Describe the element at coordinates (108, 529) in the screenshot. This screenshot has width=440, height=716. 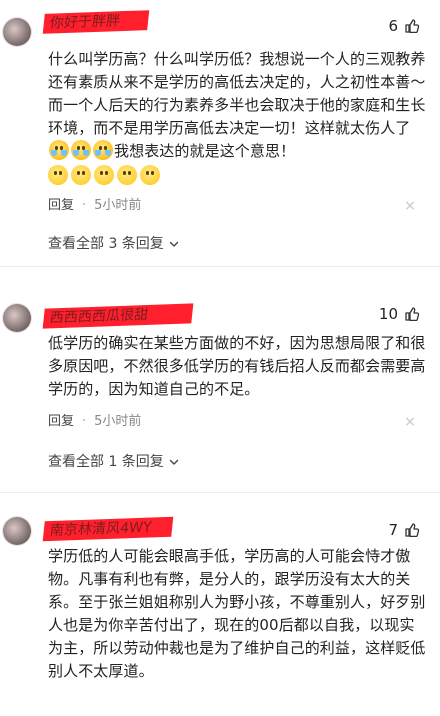
I see `username: 南京林清风4WY` at that location.